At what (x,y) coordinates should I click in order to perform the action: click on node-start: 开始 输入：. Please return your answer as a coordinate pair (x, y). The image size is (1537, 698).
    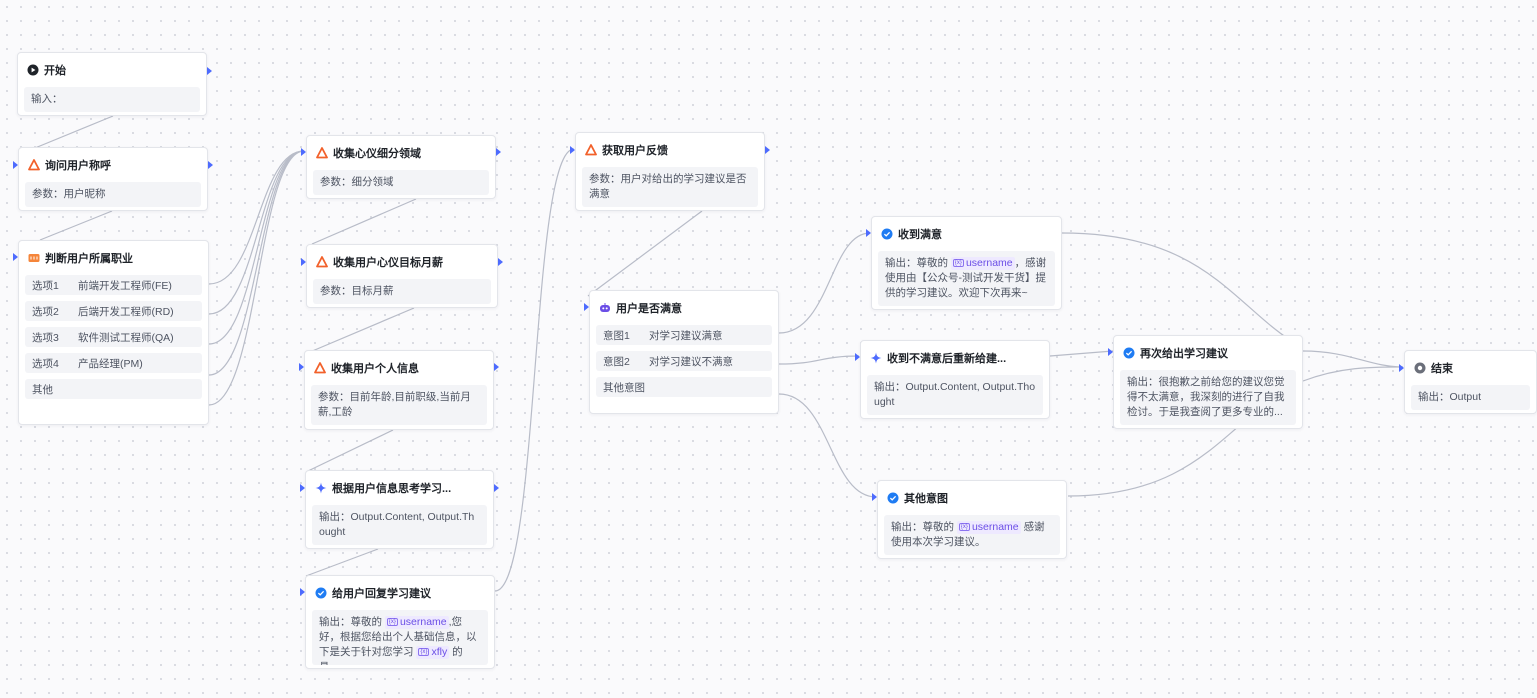
    Looking at the image, I should click on (114, 84).